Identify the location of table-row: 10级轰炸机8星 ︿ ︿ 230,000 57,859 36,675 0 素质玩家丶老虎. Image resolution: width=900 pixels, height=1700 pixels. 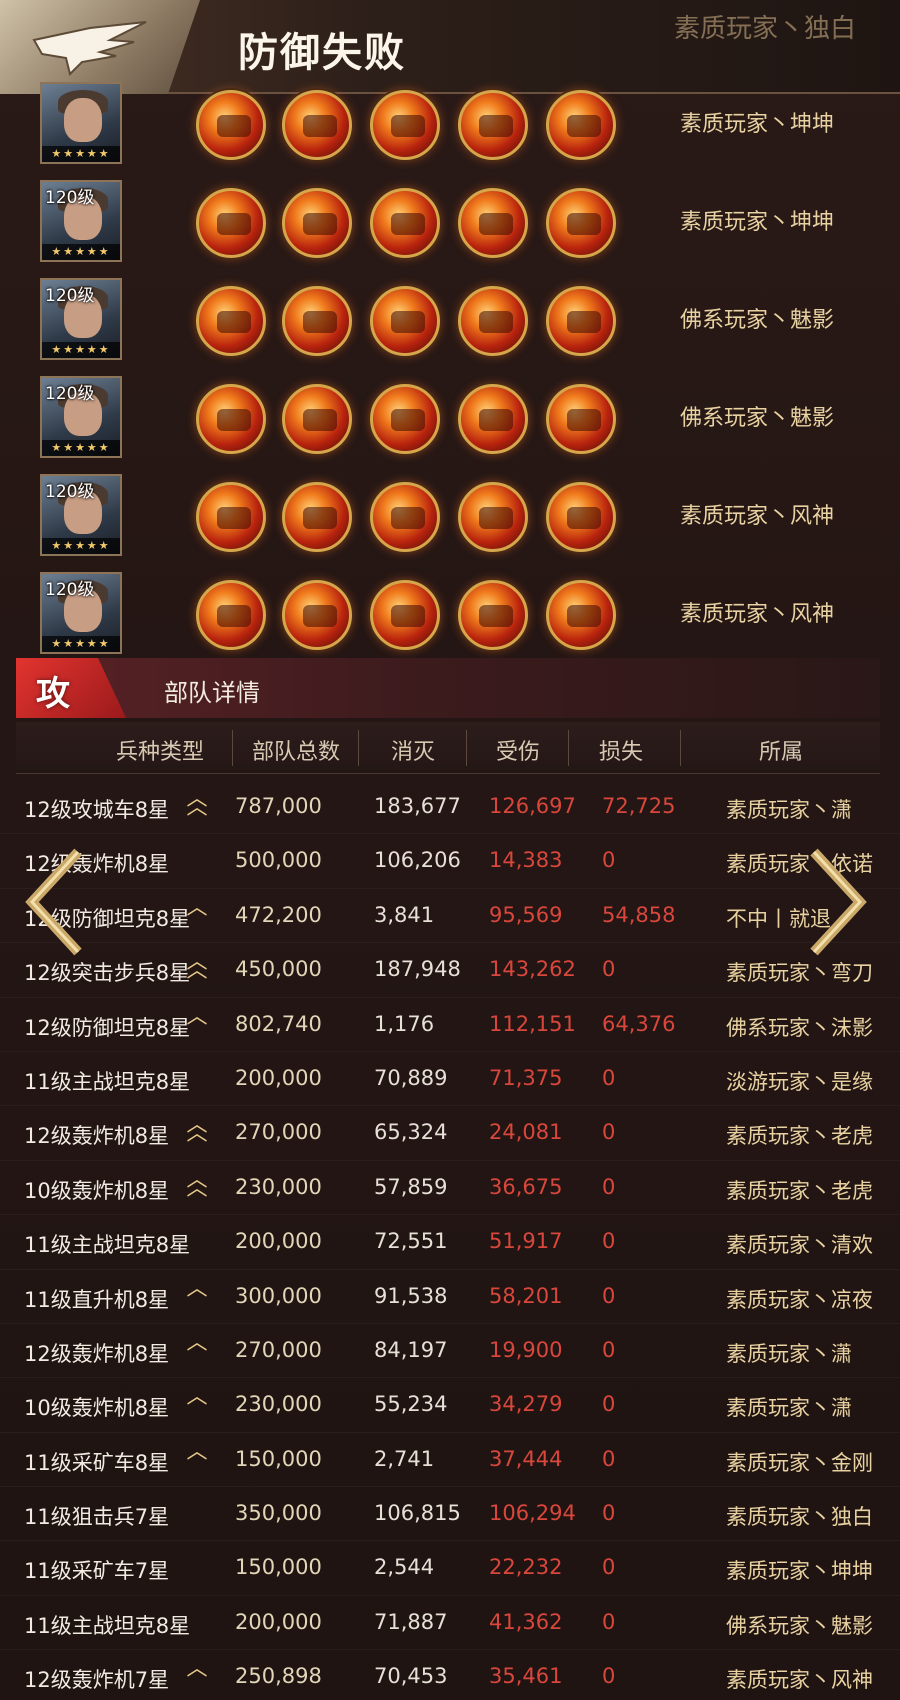
(450, 1188).